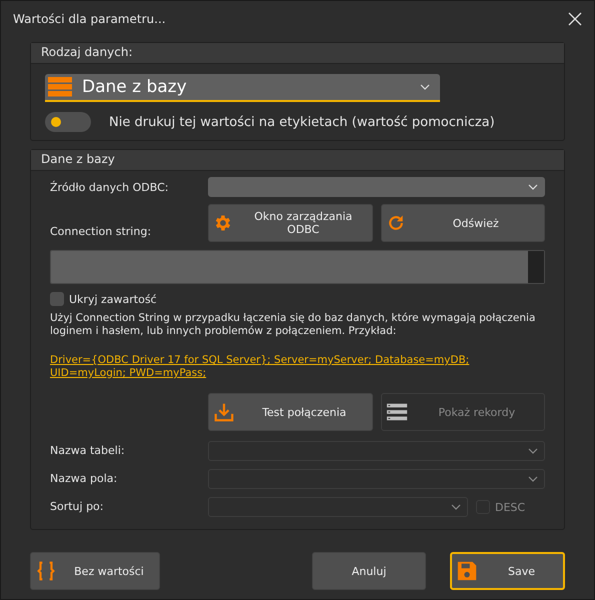 This screenshot has width=595, height=600. What do you see at coordinates (297, 267) in the screenshot?
I see `connection-string-field` at bounding box center [297, 267].